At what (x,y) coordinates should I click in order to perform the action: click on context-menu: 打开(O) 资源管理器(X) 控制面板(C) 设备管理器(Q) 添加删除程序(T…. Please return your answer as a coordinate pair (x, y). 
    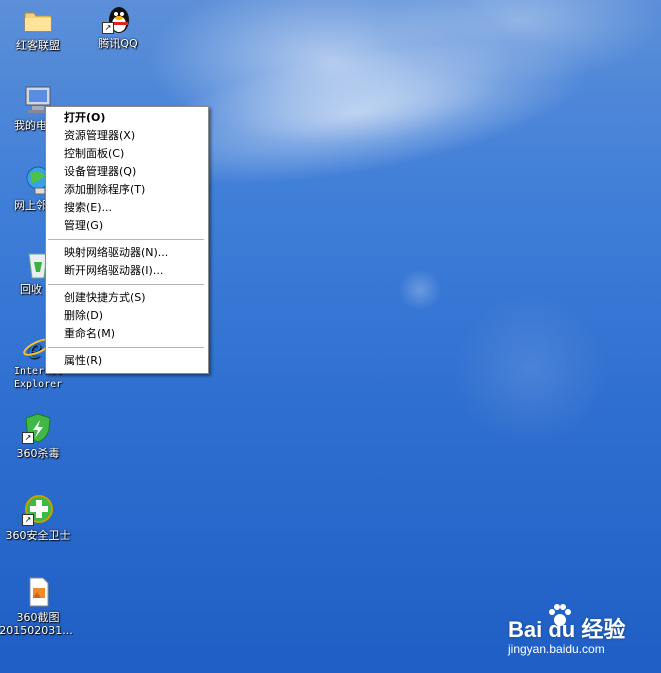
    Looking at the image, I should click on (127, 240).